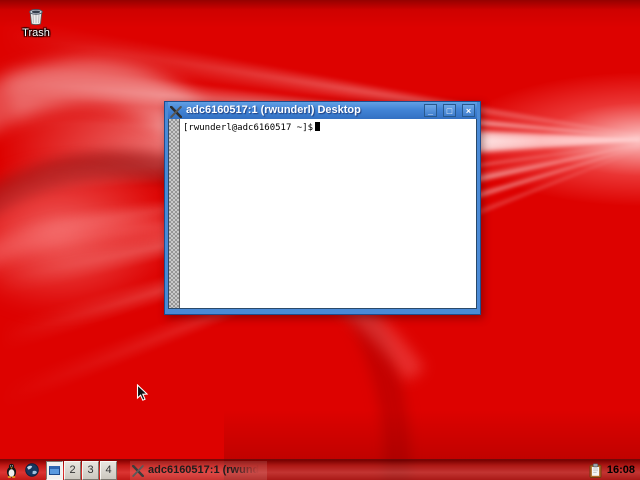  What do you see at coordinates (31, 470) in the screenshot?
I see `globe-launcher-icon` at bounding box center [31, 470].